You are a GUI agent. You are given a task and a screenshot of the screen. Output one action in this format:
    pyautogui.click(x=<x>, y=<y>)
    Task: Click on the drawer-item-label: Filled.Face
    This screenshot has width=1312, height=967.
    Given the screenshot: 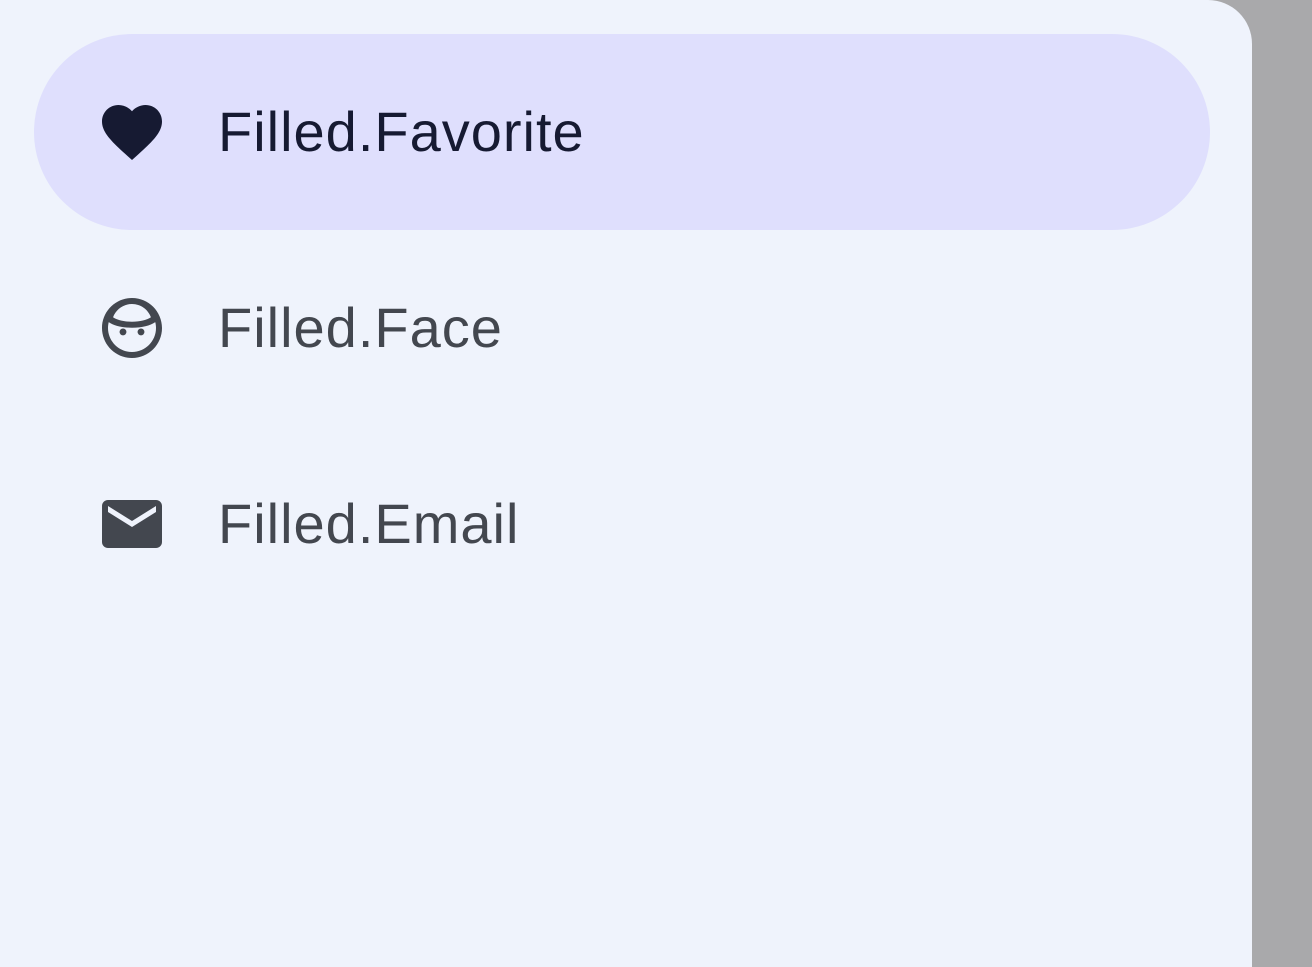 What is the action you would take?
    pyautogui.click(x=360, y=327)
    